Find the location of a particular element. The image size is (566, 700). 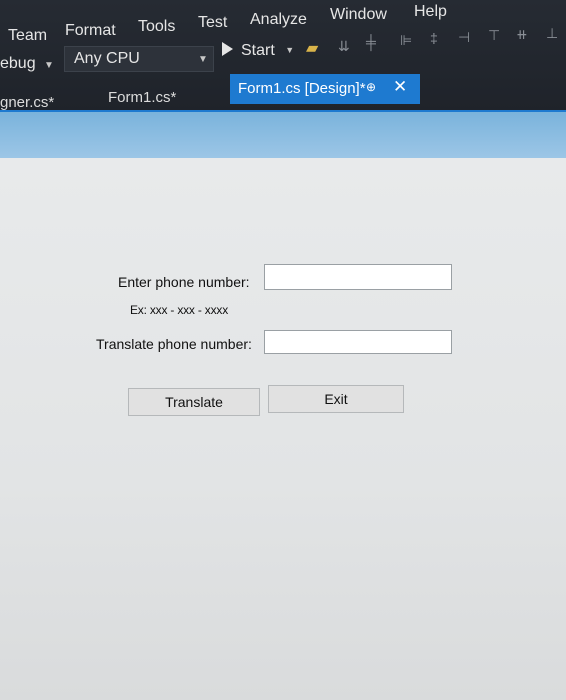

example-label: Ex: xxx - xxx - xxxx is located at coordinates (179, 310).